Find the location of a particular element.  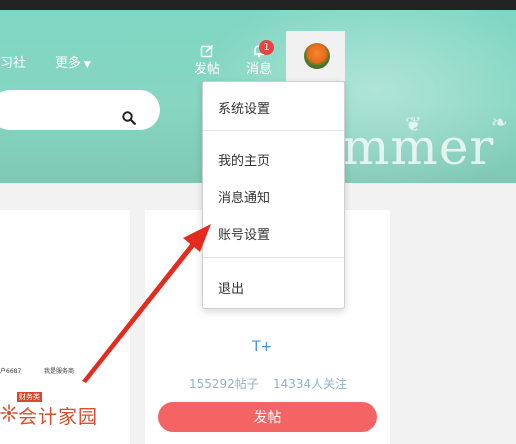

search-input is located at coordinates (80, 110).